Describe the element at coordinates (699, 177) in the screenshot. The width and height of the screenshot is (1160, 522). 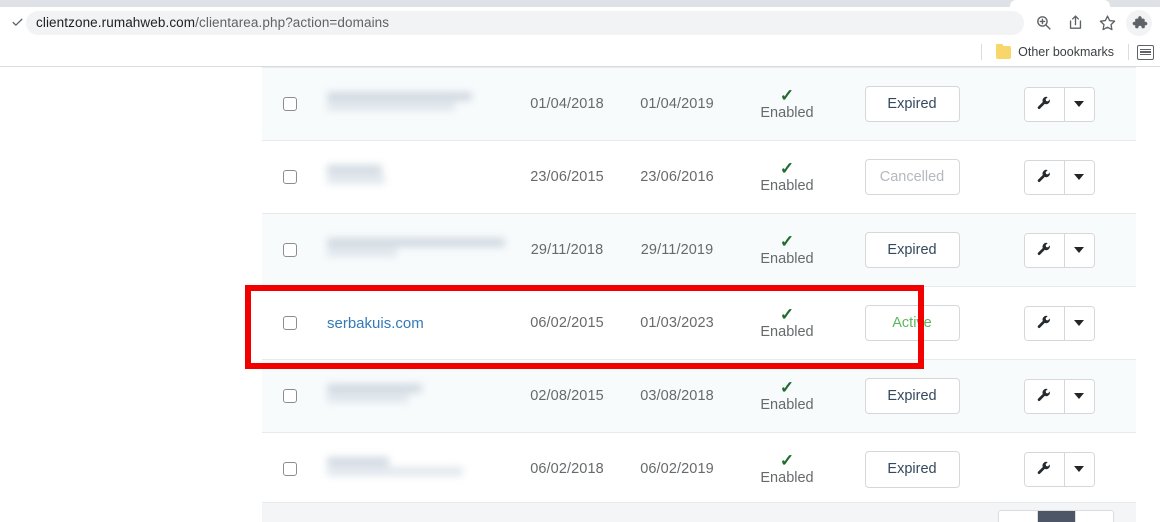
I see `table-row: 23/06/2015 23/06/2016 ✓ Enabled Cancelled` at that location.